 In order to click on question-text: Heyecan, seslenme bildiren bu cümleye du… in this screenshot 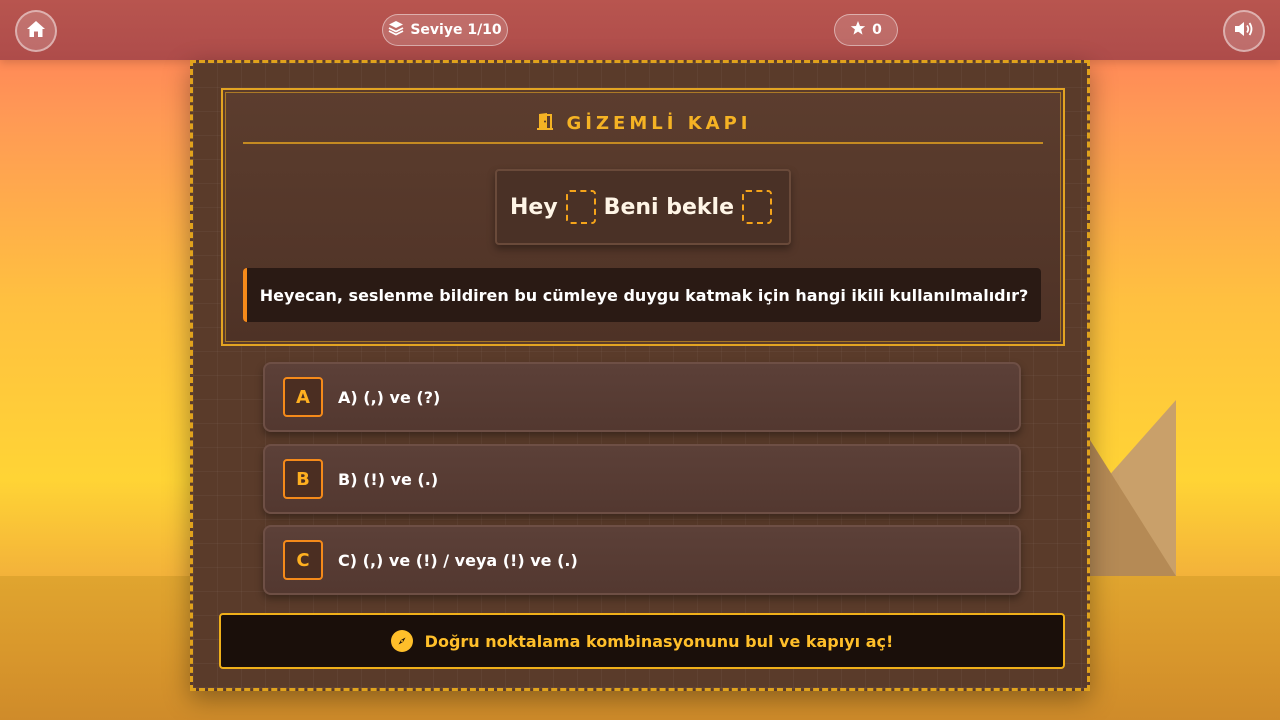, I will do `click(642, 295)`.